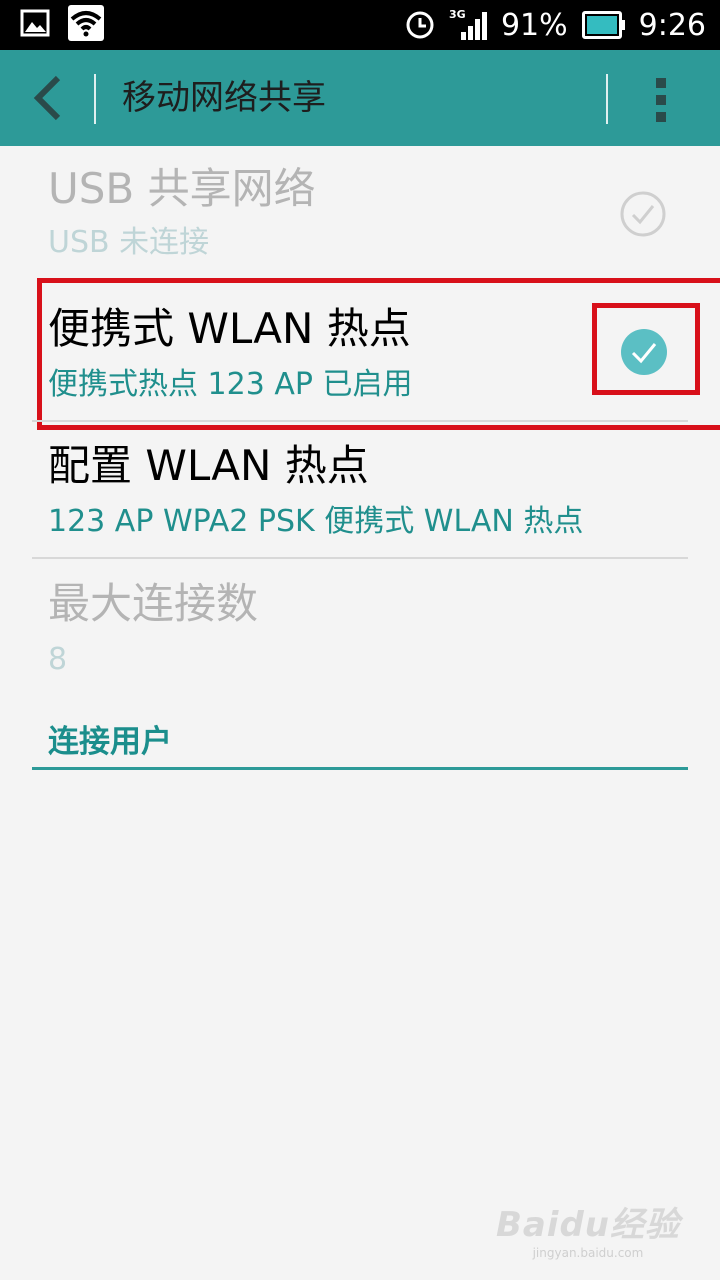 This screenshot has width=720, height=1280. I want to click on portable-hotspot-checkbox, so click(644, 352).